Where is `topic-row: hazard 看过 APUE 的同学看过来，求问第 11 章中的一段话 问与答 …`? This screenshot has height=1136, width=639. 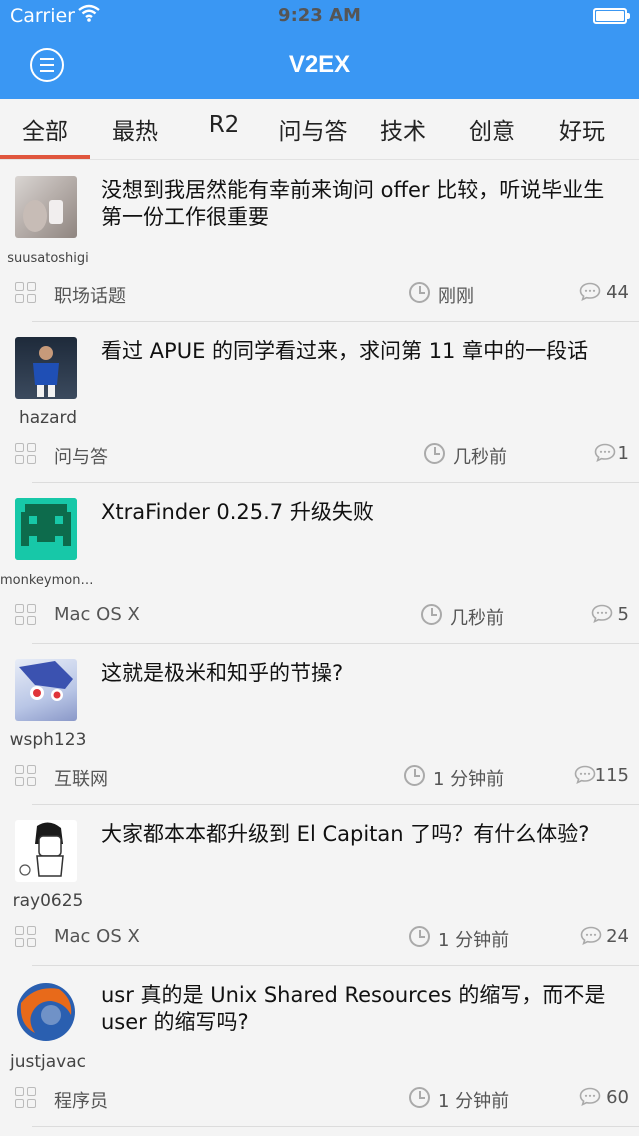 topic-row: hazard 看过 APUE 的同学看过来，求问第 11 章中的一段话 问与答 … is located at coordinates (319, 402).